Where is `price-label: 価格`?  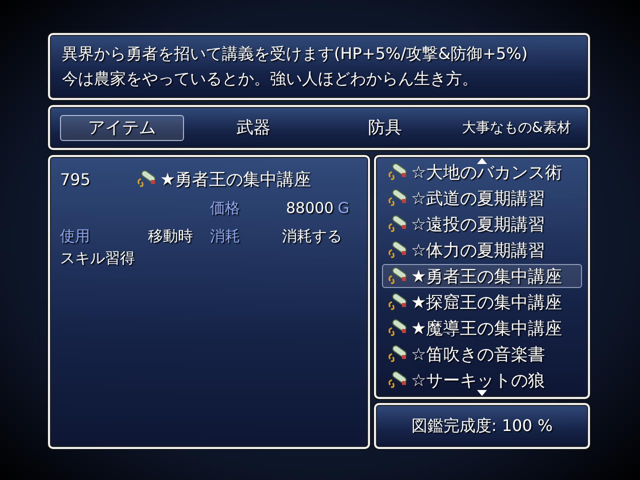 price-label: 価格 is located at coordinates (225, 208).